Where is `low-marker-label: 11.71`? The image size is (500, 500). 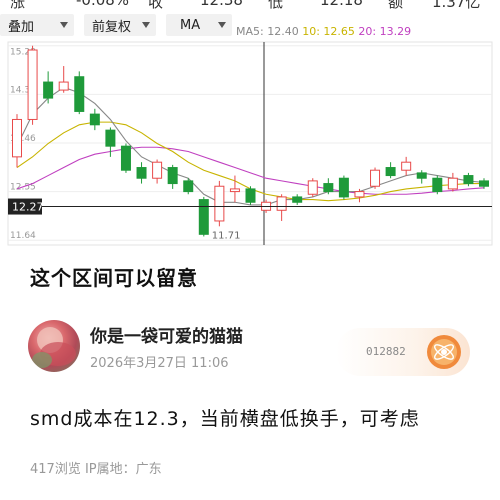 low-marker-label: 11.71 is located at coordinates (226, 235).